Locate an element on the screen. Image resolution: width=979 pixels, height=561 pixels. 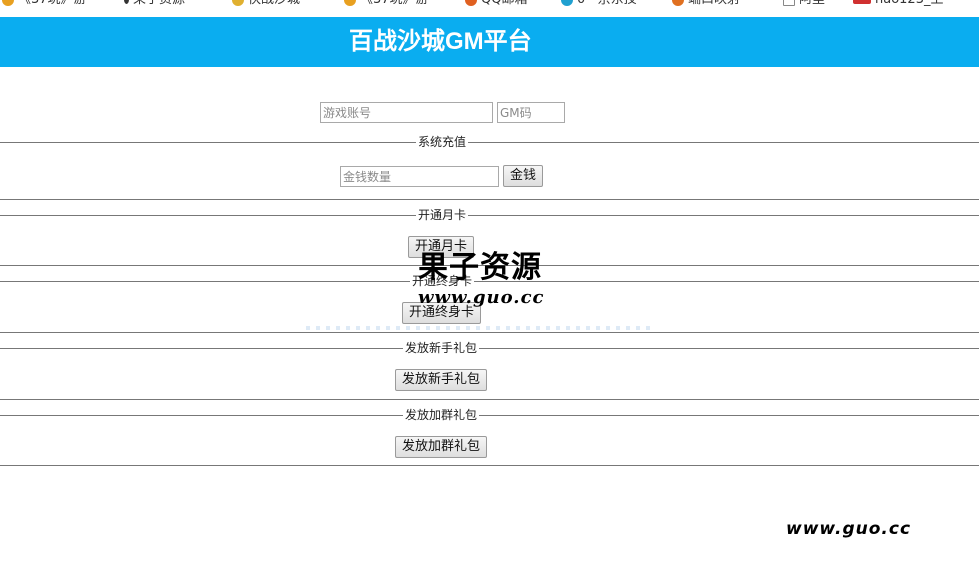
port-icon is located at coordinates (678, 3).